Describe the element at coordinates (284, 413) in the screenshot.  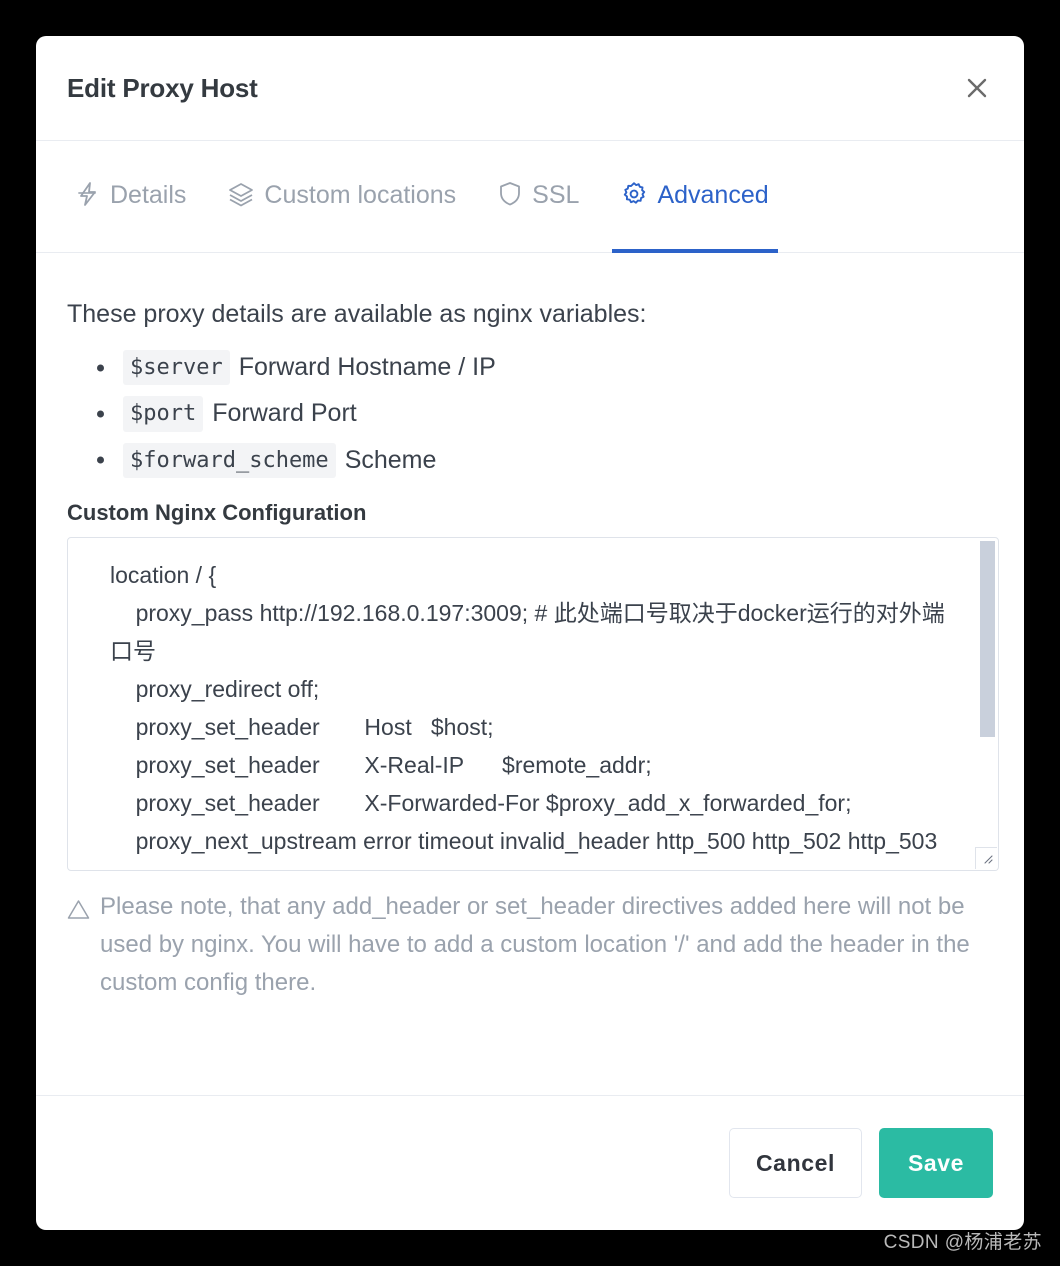
I see `variable-desc-port: Forward Port` at that location.